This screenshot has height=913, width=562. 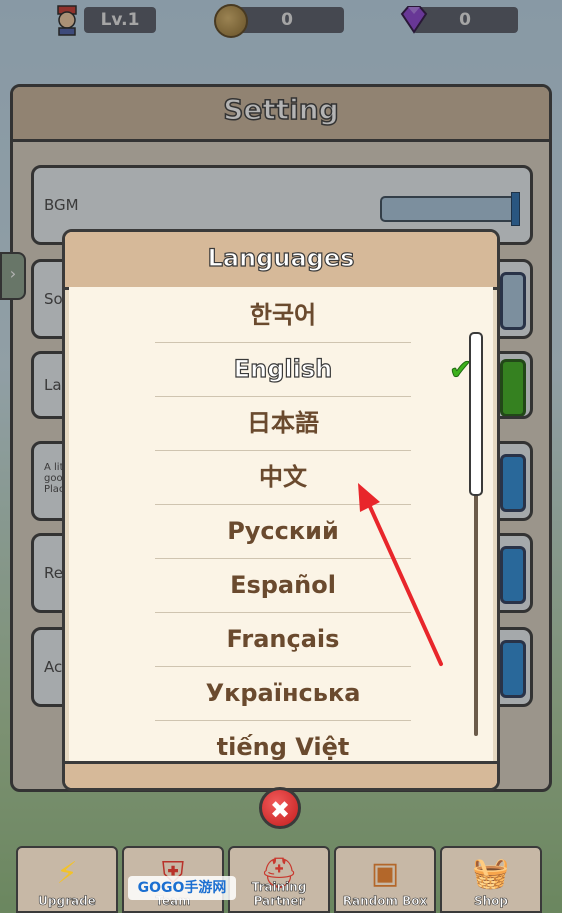 What do you see at coordinates (67, 901) in the screenshot?
I see `nav-upgrade-label: Upgrade` at bounding box center [67, 901].